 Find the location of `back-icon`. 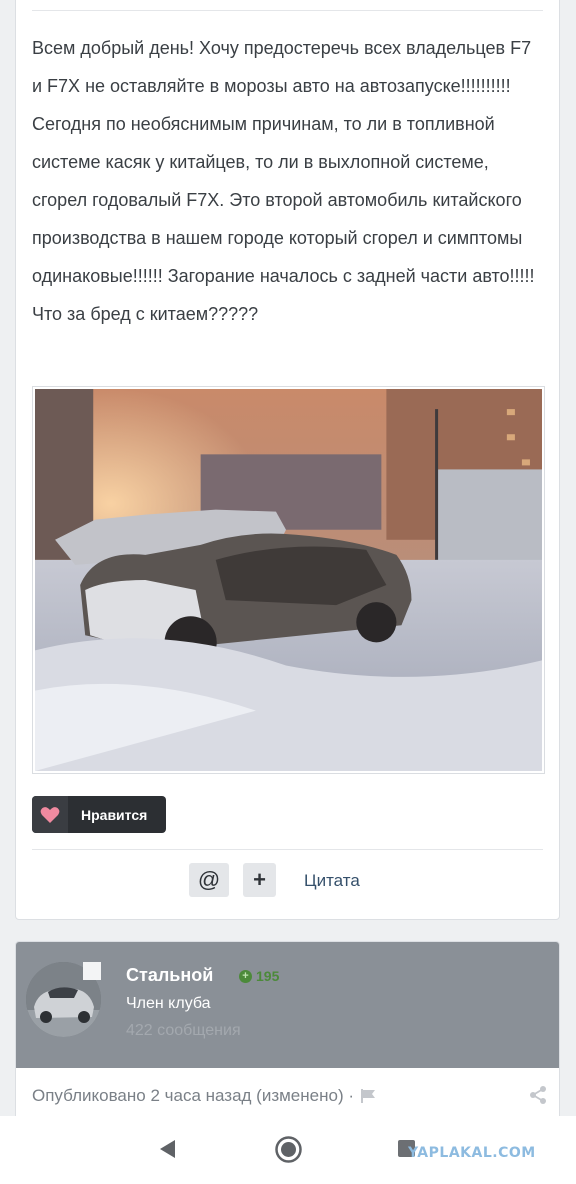

back-icon is located at coordinates (167, 1149).